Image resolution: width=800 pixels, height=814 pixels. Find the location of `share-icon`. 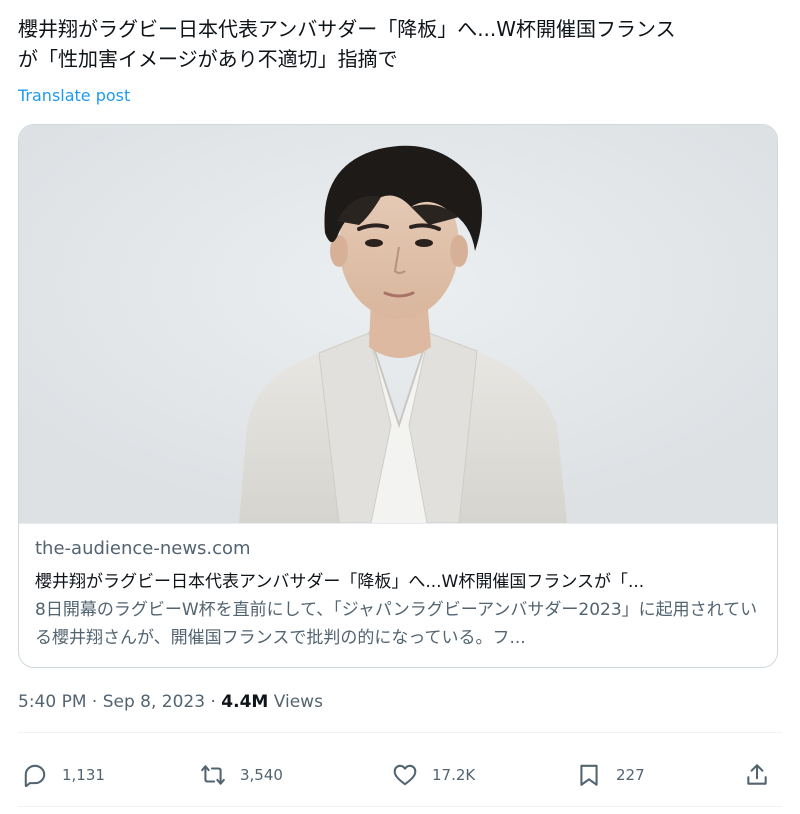

share-icon is located at coordinates (757, 774).